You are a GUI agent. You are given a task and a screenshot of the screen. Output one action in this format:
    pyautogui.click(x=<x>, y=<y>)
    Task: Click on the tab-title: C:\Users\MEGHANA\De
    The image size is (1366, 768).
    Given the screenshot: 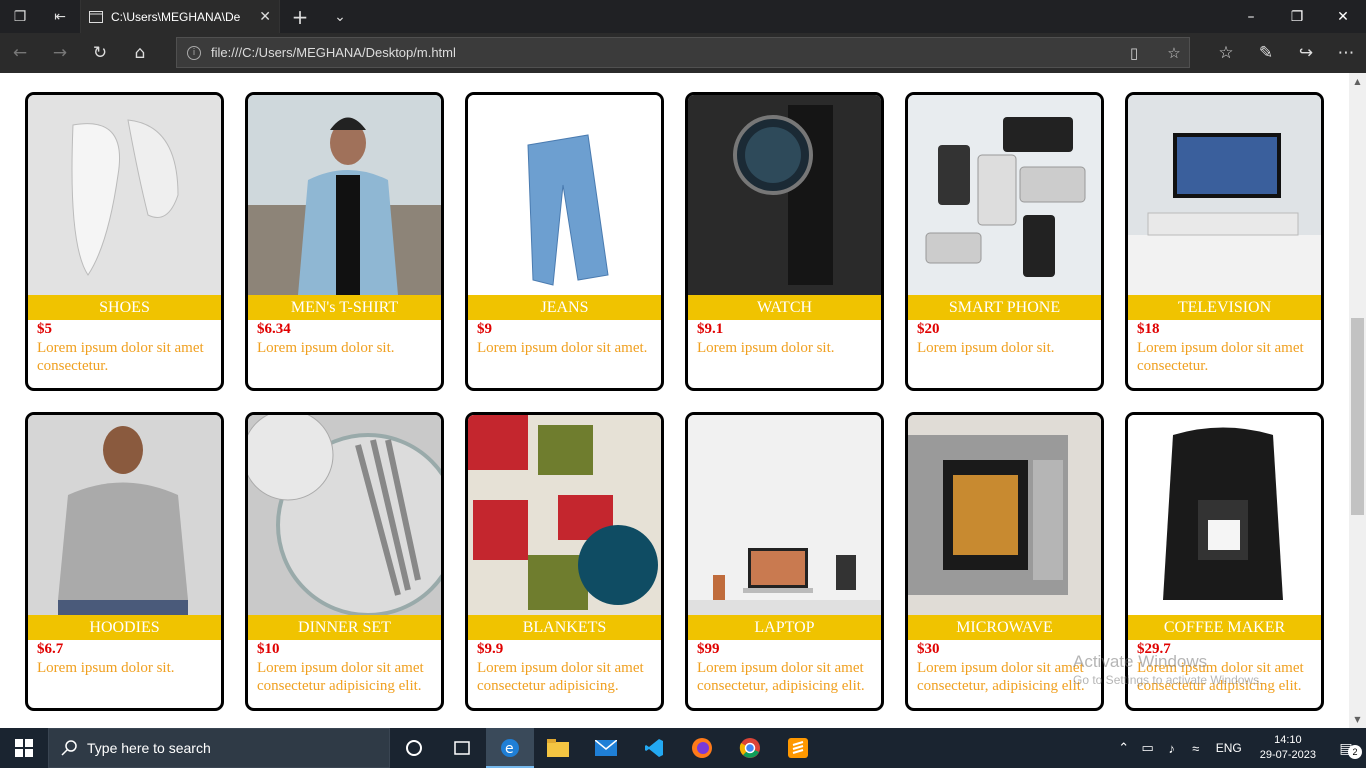 What is the action you would take?
    pyautogui.click(x=176, y=16)
    